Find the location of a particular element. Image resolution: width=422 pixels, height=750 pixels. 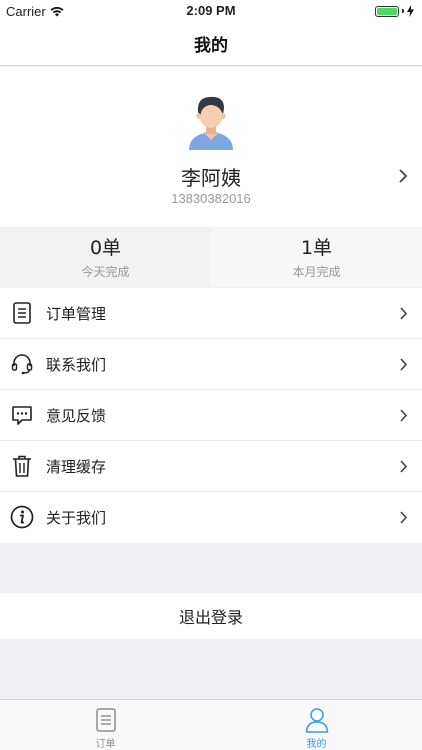

tab-mine: 我的 is located at coordinates (316, 725).